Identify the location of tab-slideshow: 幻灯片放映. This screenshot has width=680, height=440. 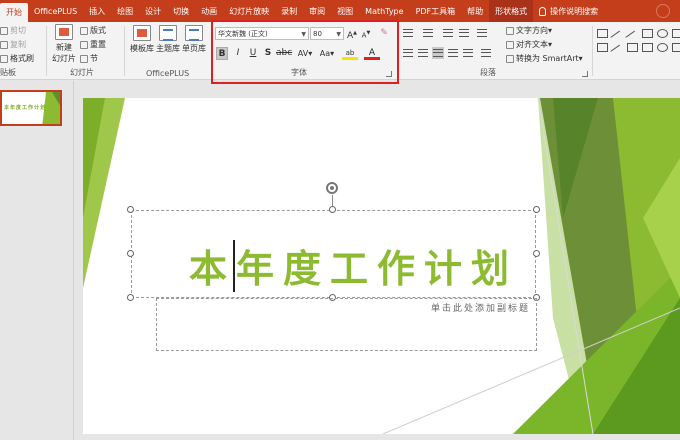
(249, 11).